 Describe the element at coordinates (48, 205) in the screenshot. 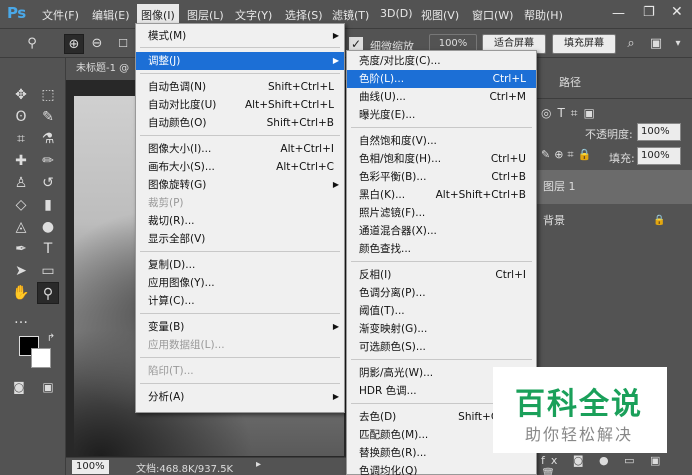

I see `gradient-tool-icon: ▮` at that location.